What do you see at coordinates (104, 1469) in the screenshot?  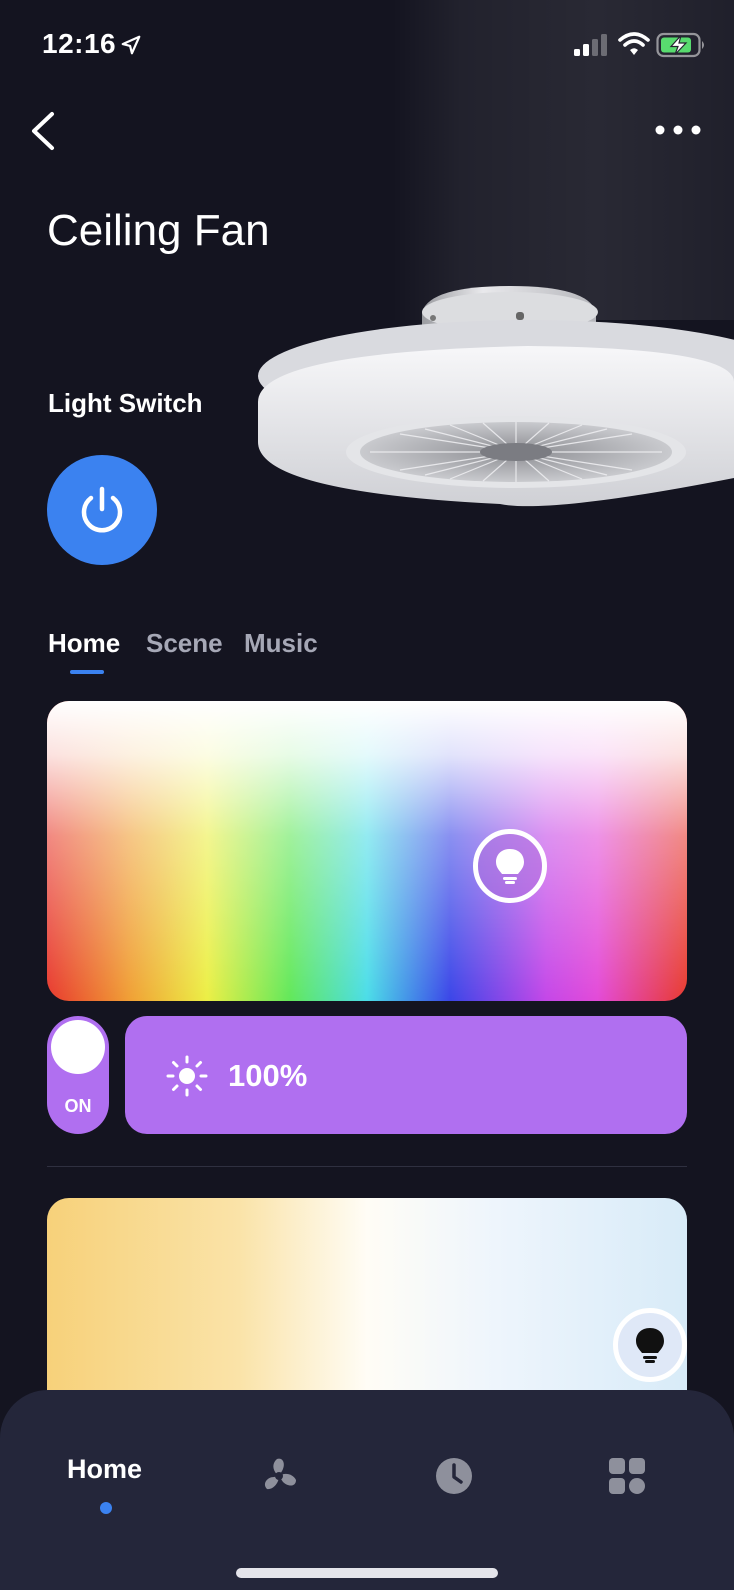 I see `nav-home: Home` at bounding box center [104, 1469].